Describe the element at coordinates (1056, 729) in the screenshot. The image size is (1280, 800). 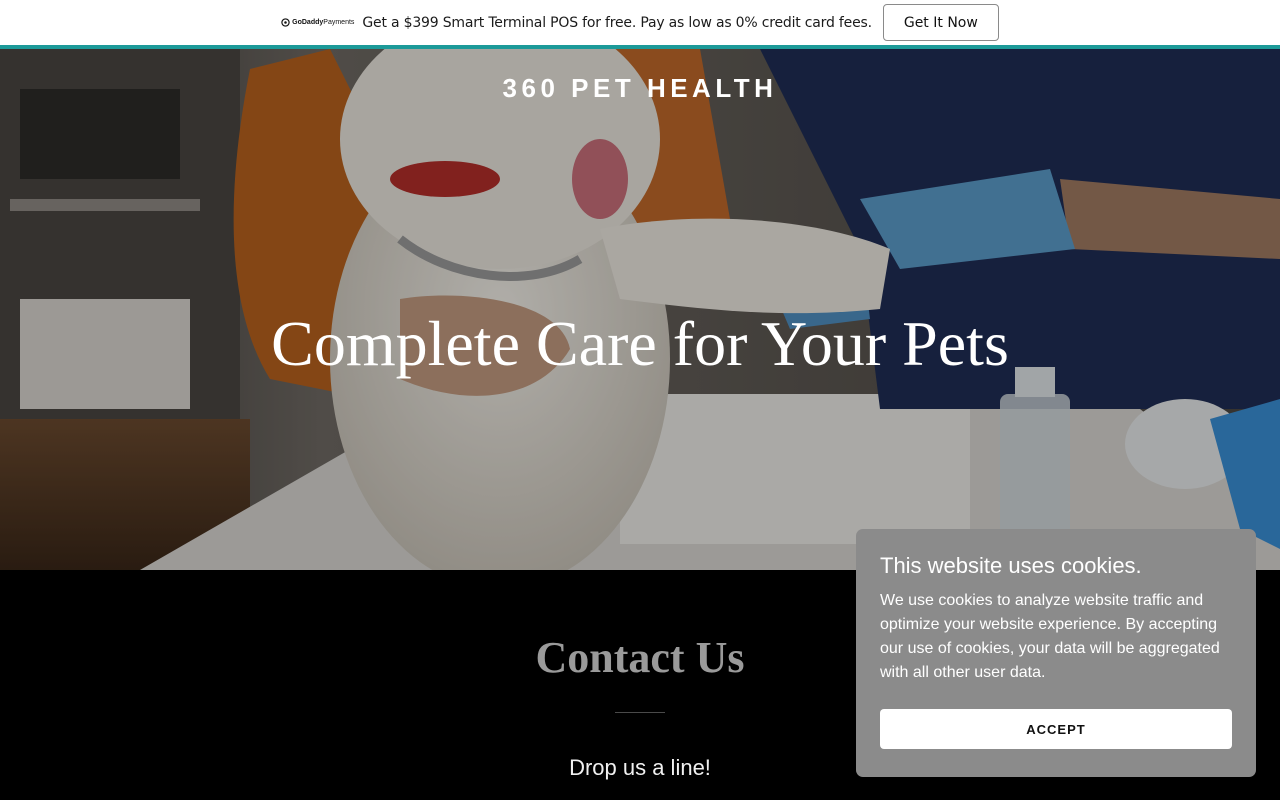
I see `accept-cookies-button: ACCEPT` at that location.